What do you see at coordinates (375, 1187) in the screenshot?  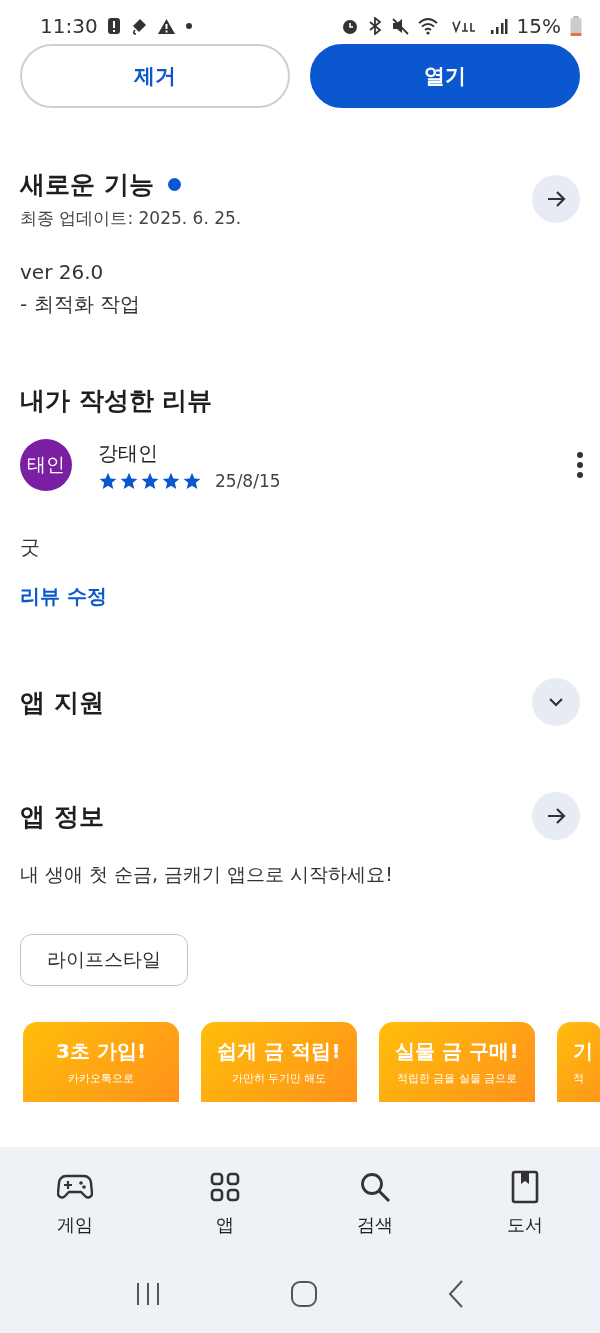 I see `search-icon` at bounding box center [375, 1187].